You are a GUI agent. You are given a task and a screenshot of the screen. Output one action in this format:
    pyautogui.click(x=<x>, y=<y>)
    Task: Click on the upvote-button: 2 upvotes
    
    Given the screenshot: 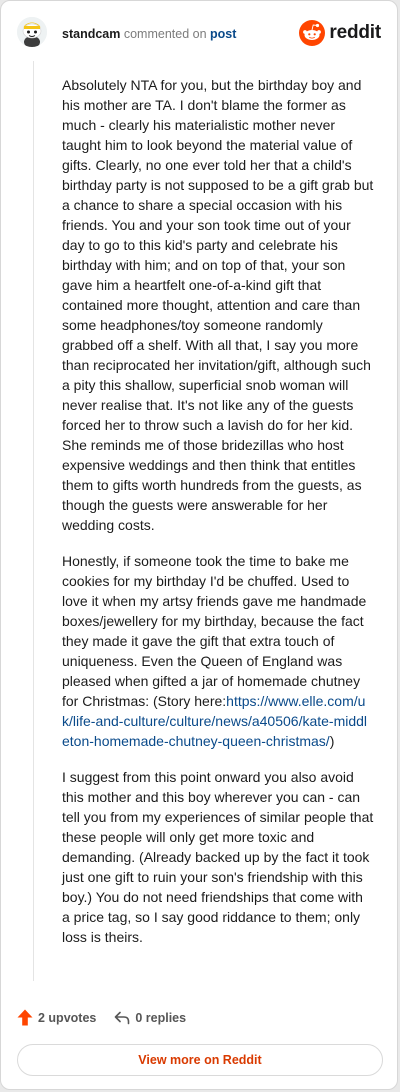 What is the action you would take?
    pyautogui.click(x=56, y=1017)
    